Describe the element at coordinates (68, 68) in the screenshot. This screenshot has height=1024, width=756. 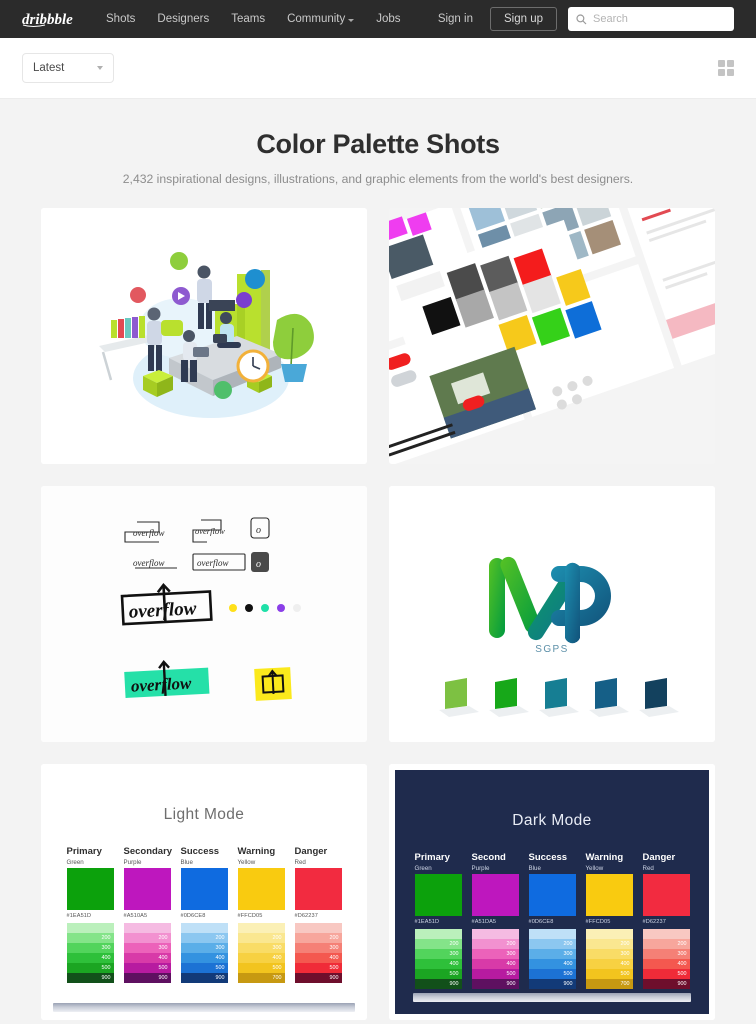
I see `sort-dropdown: Latest` at that location.